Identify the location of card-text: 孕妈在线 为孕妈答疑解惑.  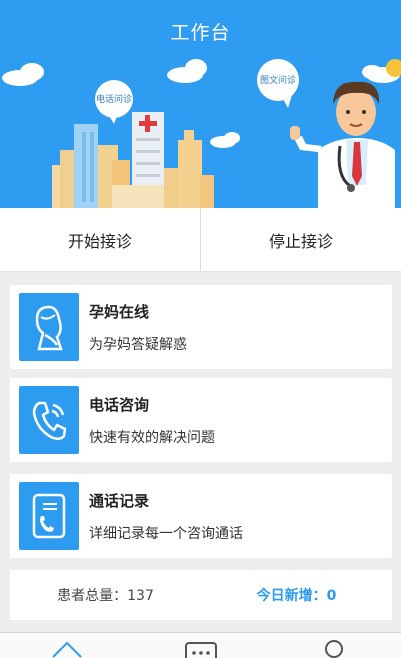
(138, 327).